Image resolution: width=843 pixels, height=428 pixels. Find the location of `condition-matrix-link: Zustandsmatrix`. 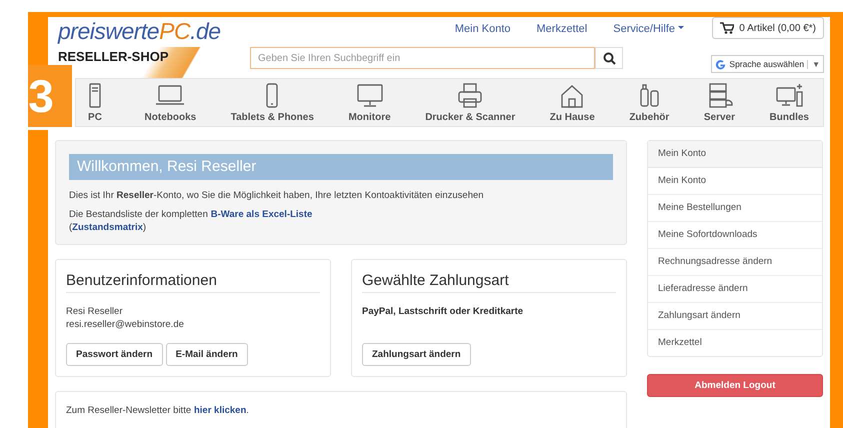

condition-matrix-link: Zustandsmatrix is located at coordinates (107, 227).